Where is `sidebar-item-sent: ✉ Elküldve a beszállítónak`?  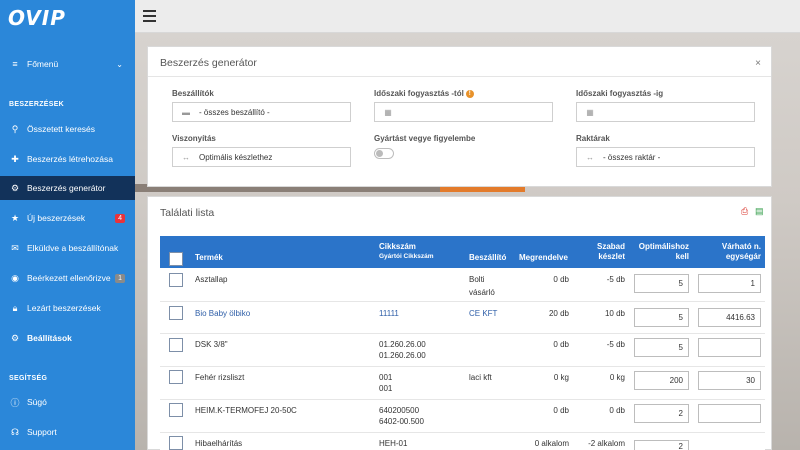 sidebar-item-sent: ✉ Elküldve a beszállítónak is located at coordinates (67, 248).